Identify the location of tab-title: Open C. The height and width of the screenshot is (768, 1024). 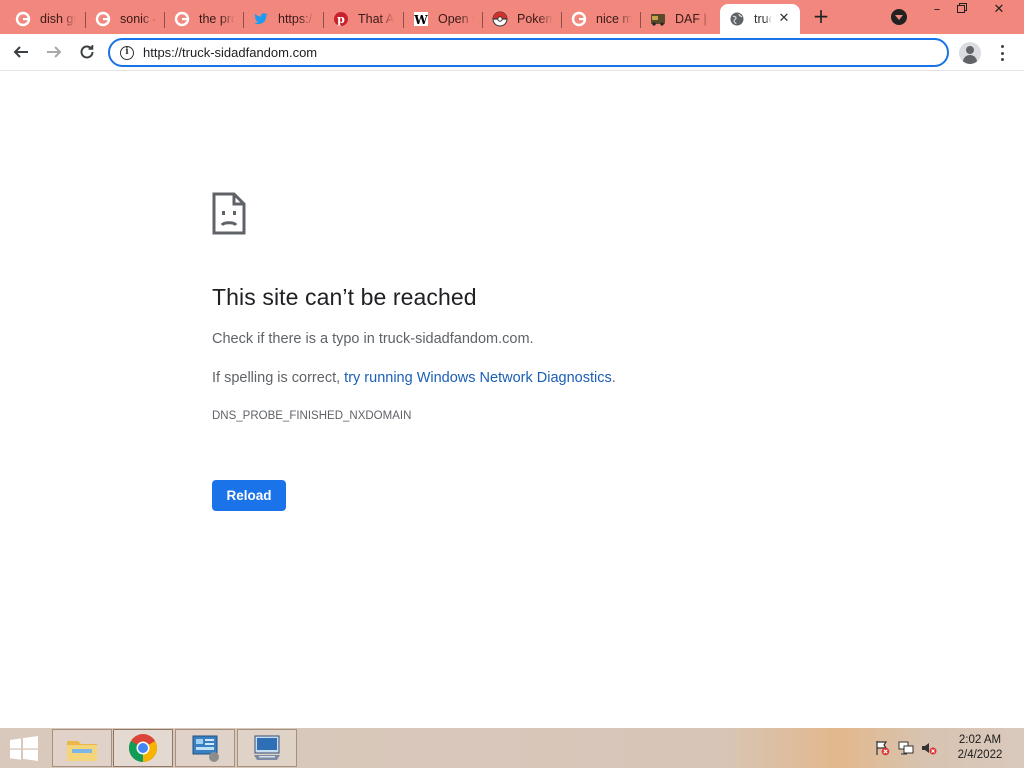
(456, 19).